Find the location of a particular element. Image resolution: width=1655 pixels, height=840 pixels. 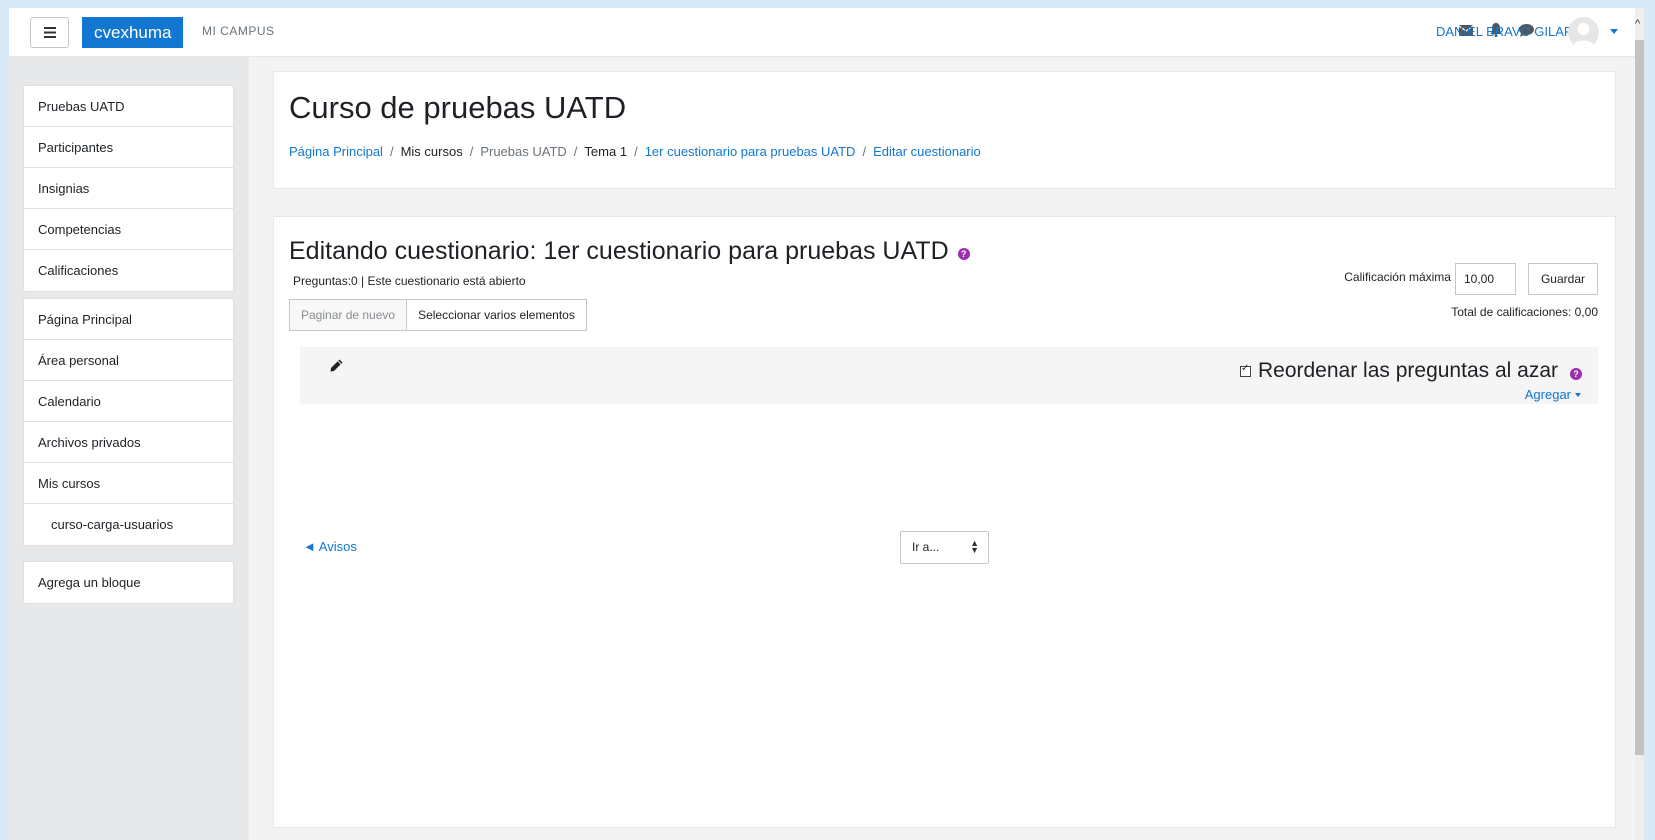

jump-to-select: Ir a... ▲ ▼ is located at coordinates (944, 547).